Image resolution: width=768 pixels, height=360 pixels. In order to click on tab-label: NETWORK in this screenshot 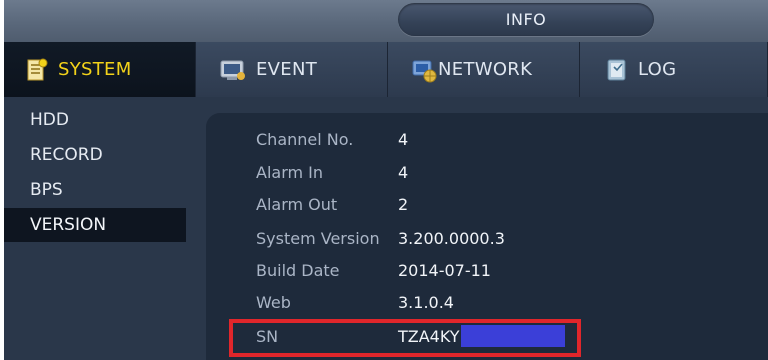, I will do `click(485, 69)`.